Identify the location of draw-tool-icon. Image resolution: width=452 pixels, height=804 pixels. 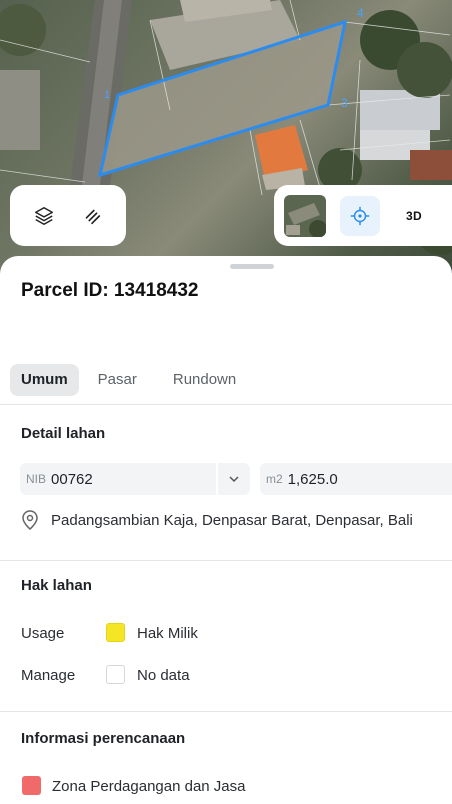
(93, 216).